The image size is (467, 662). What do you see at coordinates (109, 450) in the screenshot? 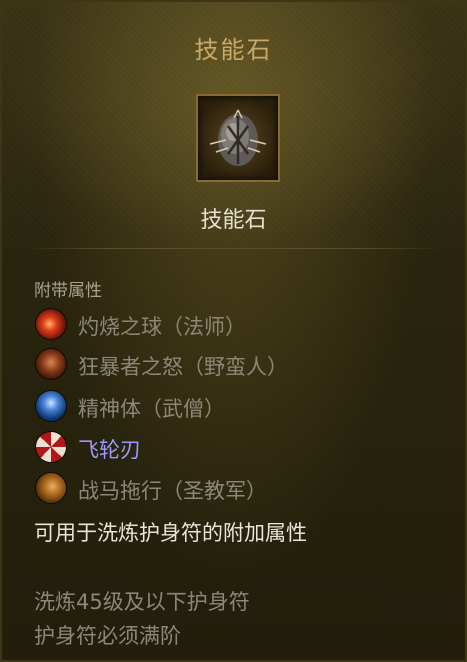
I see `affix-label: 飞轮刃` at bounding box center [109, 450].